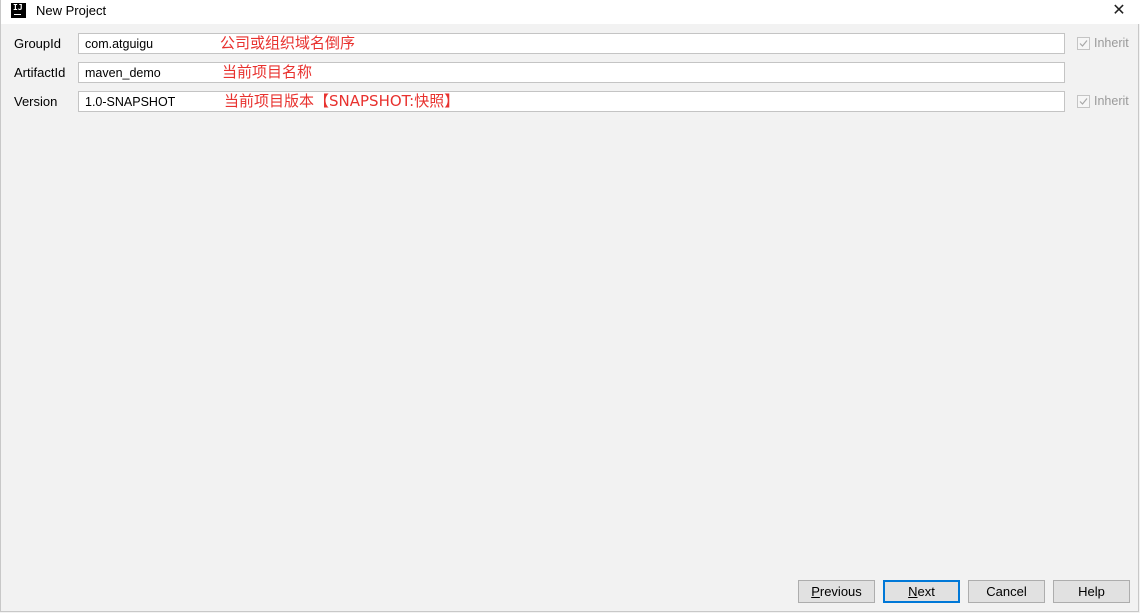 The height and width of the screenshot is (613, 1140). Describe the element at coordinates (342, 101) in the screenshot. I see `version-annotation: 当前项目版本【SNAPSHOT:快照】` at that location.